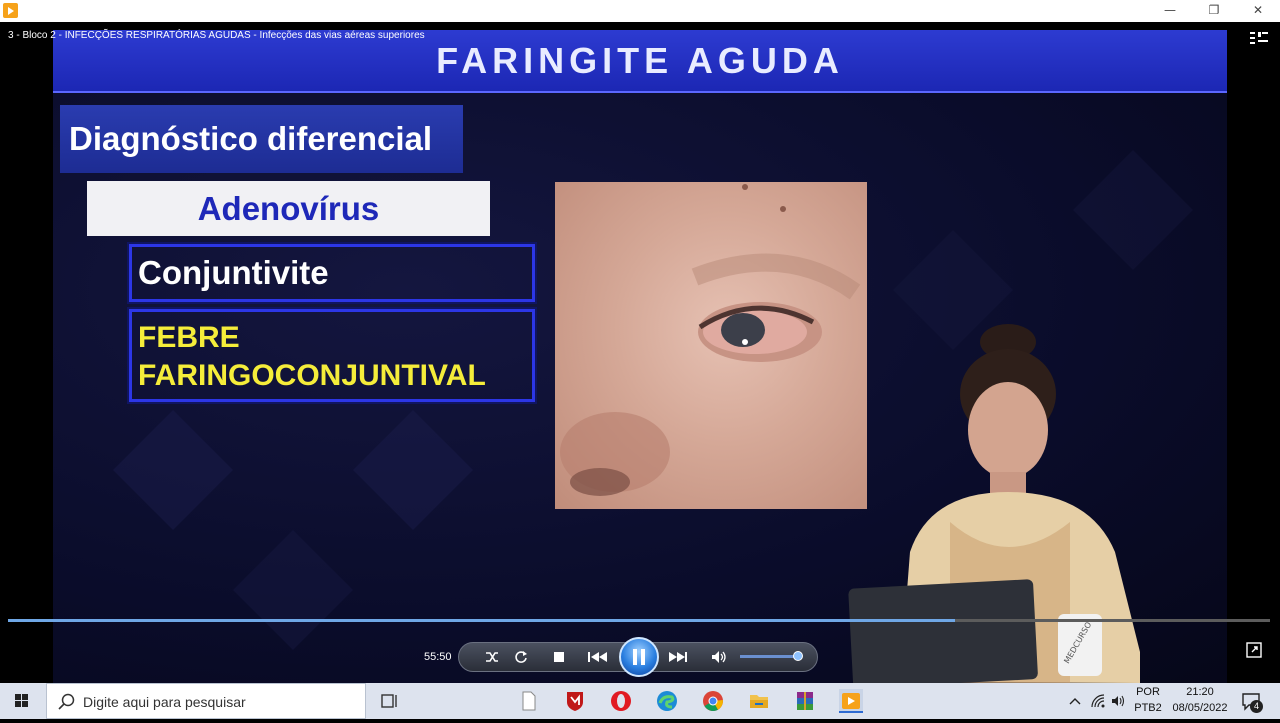  What do you see at coordinates (66, 701) in the screenshot?
I see `search-icon` at bounding box center [66, 701].